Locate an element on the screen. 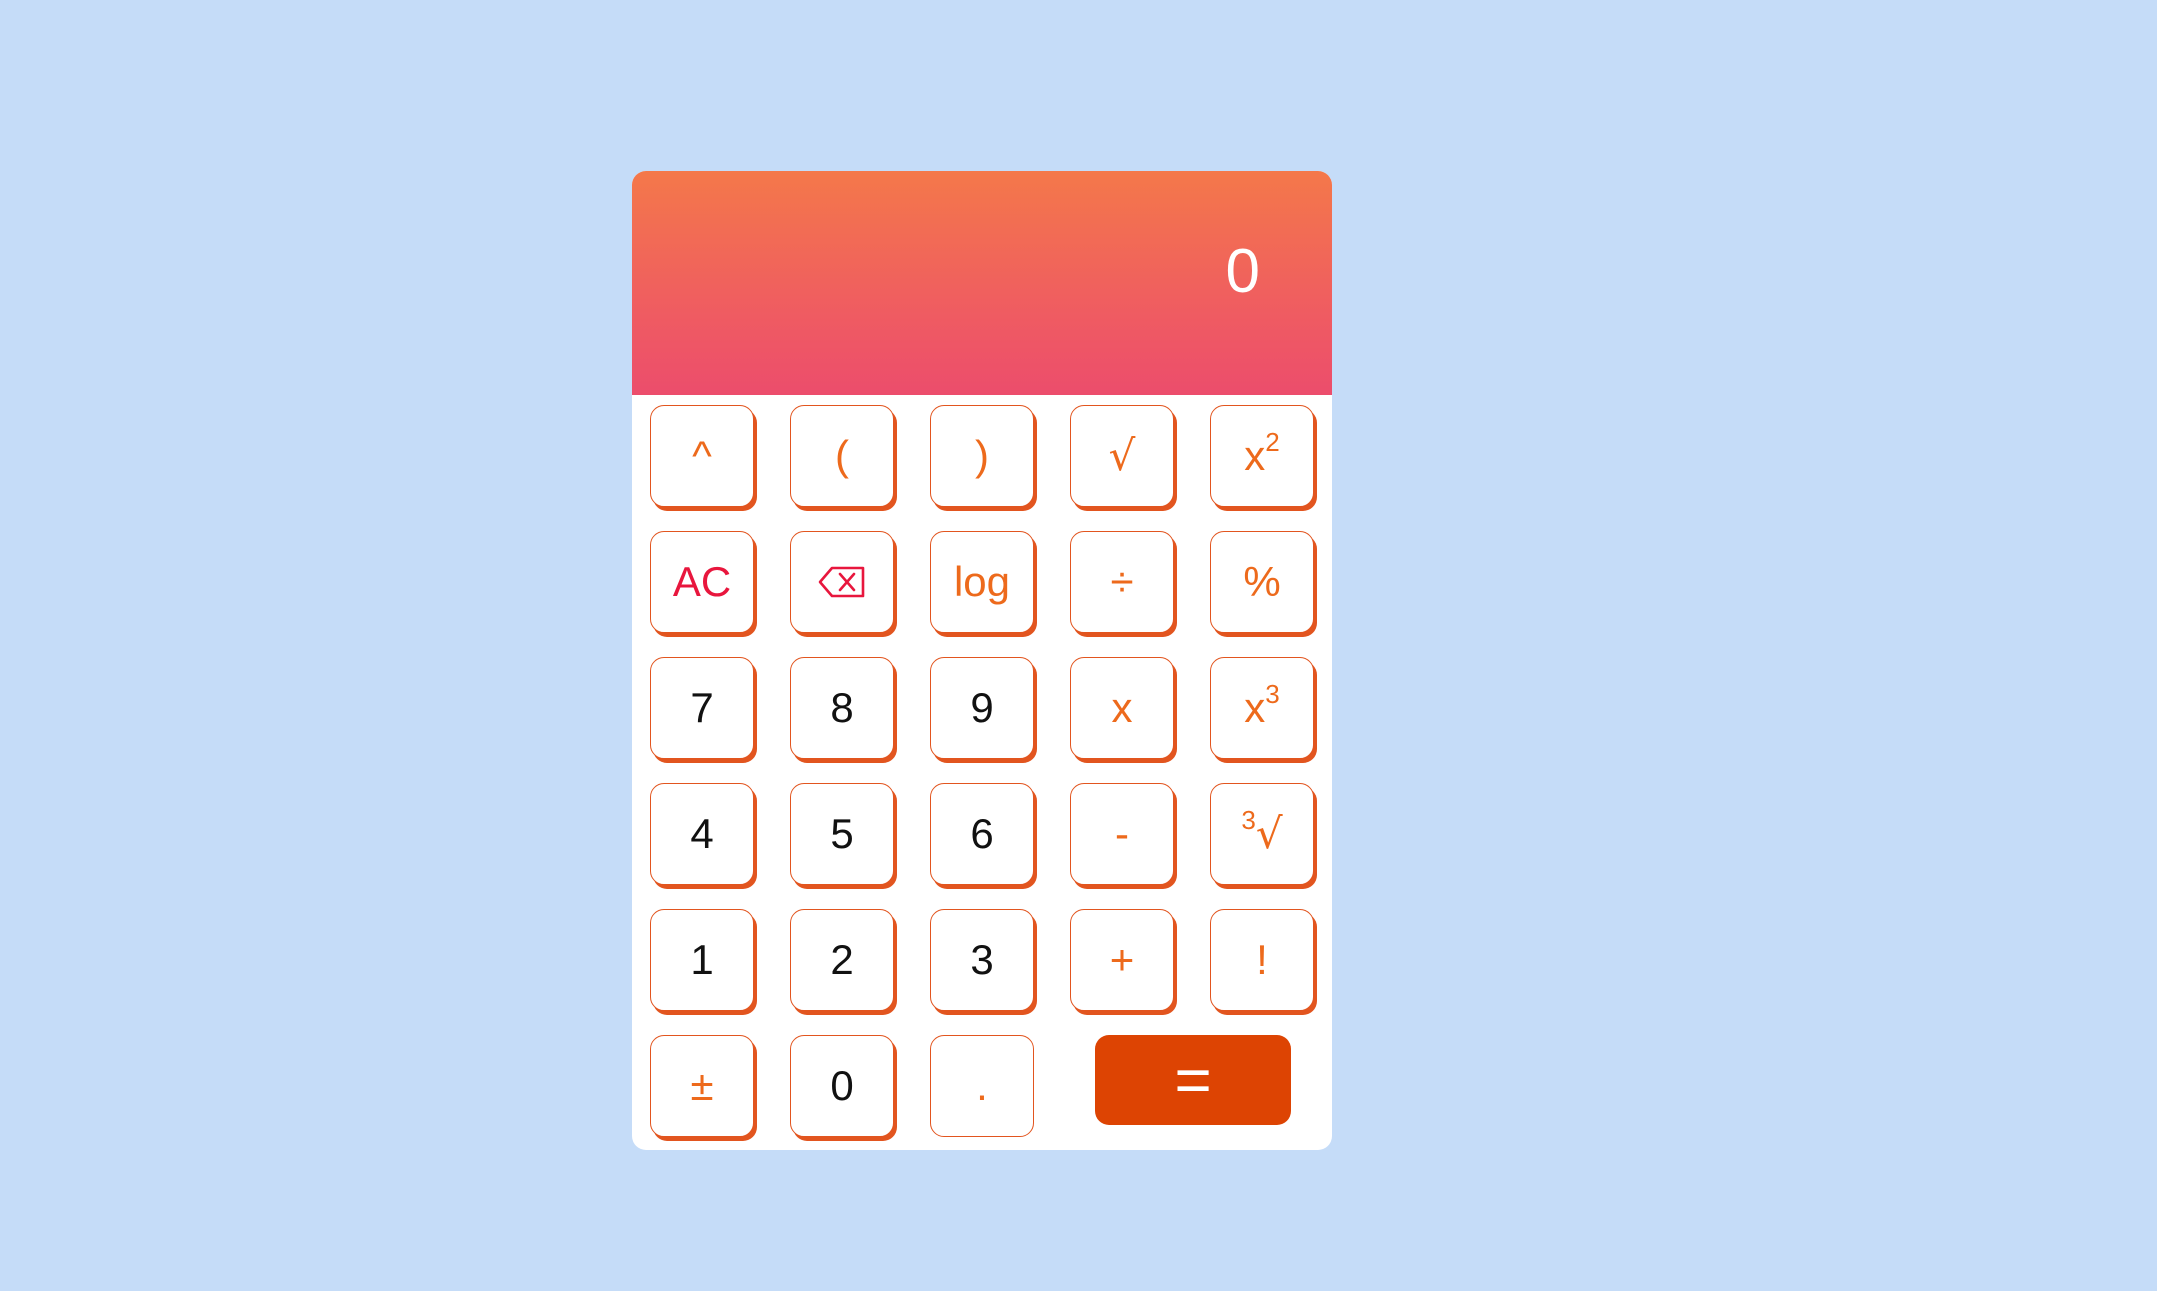 The width and height of the screenshot is (2157, 1291). open-paren-button: ( is located at coordinates (842, 456).